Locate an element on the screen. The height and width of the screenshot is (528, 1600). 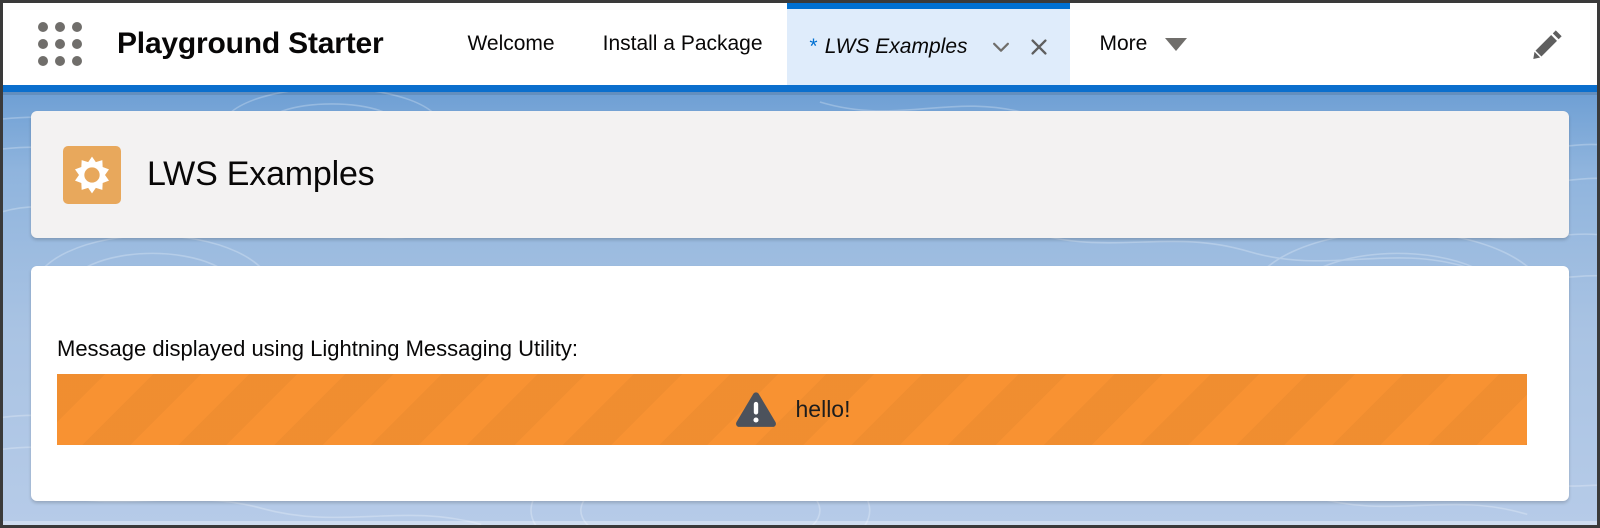
nav-tab-lws-examples: * LWS Examples is located at coordinates (928, 44).